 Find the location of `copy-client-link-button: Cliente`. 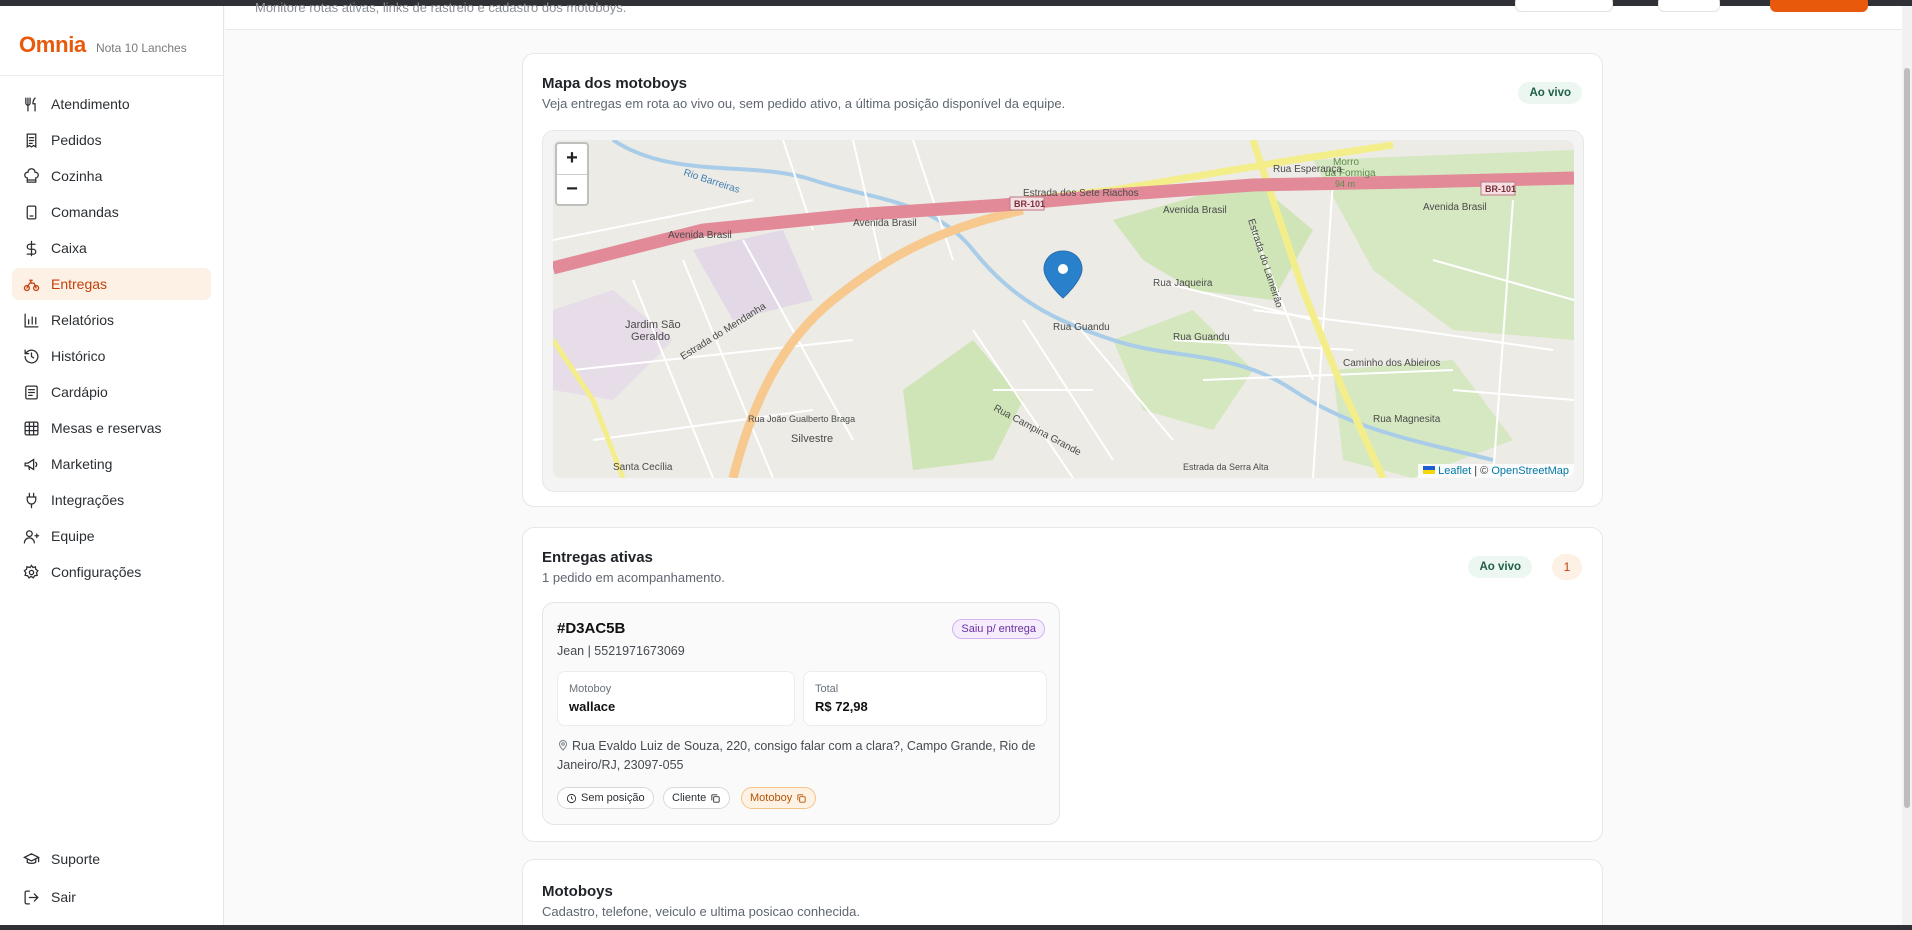

copy-client-link-button: Cliente is located at coordinates (697, 798).